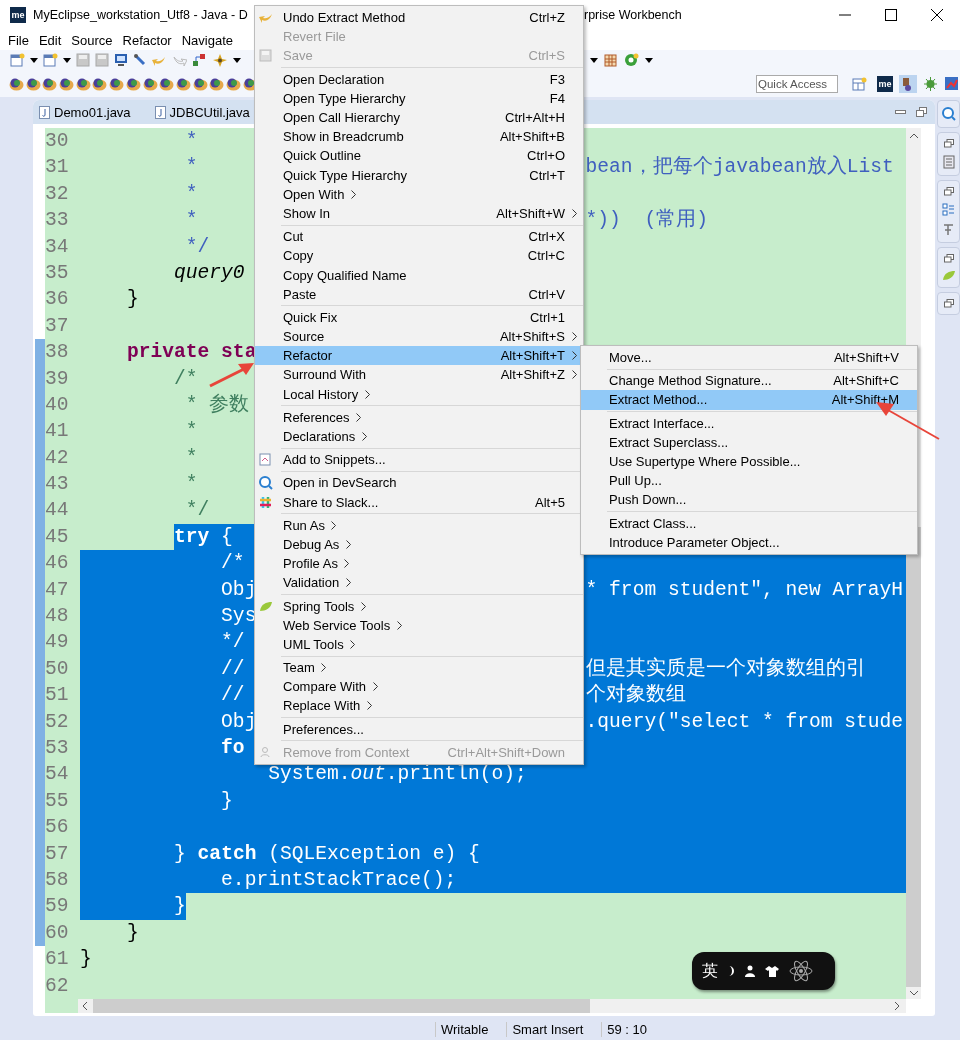  I want to click on maximize-icon, so click(891, 15).